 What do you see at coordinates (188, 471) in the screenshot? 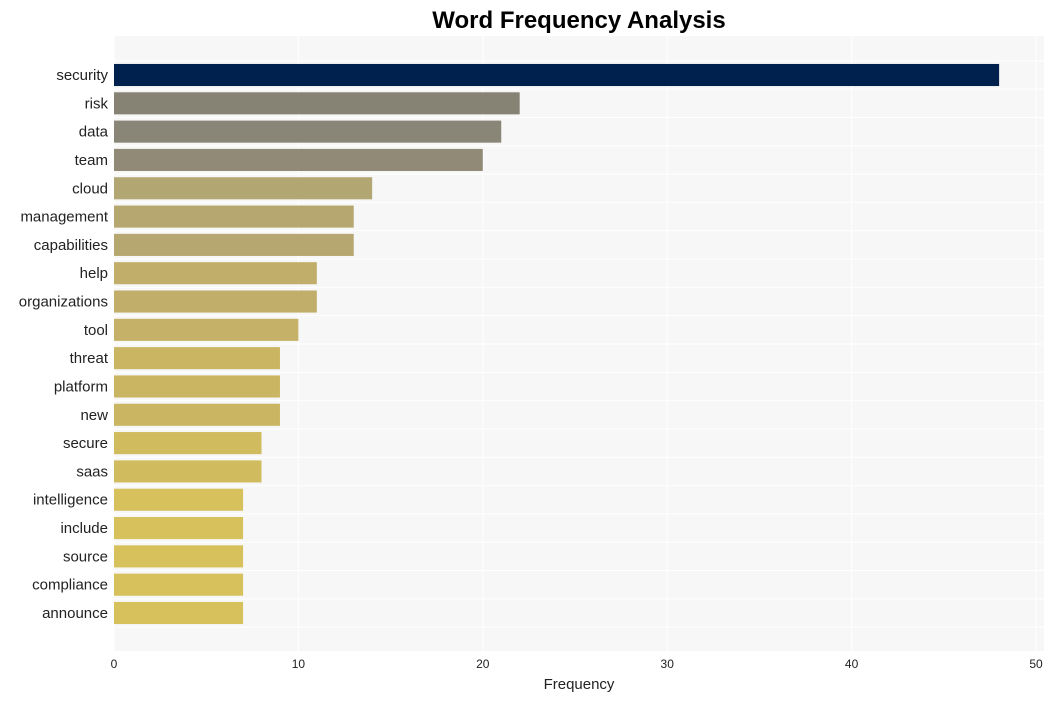
I see `bar-saas` at bounding box center [188, 471].